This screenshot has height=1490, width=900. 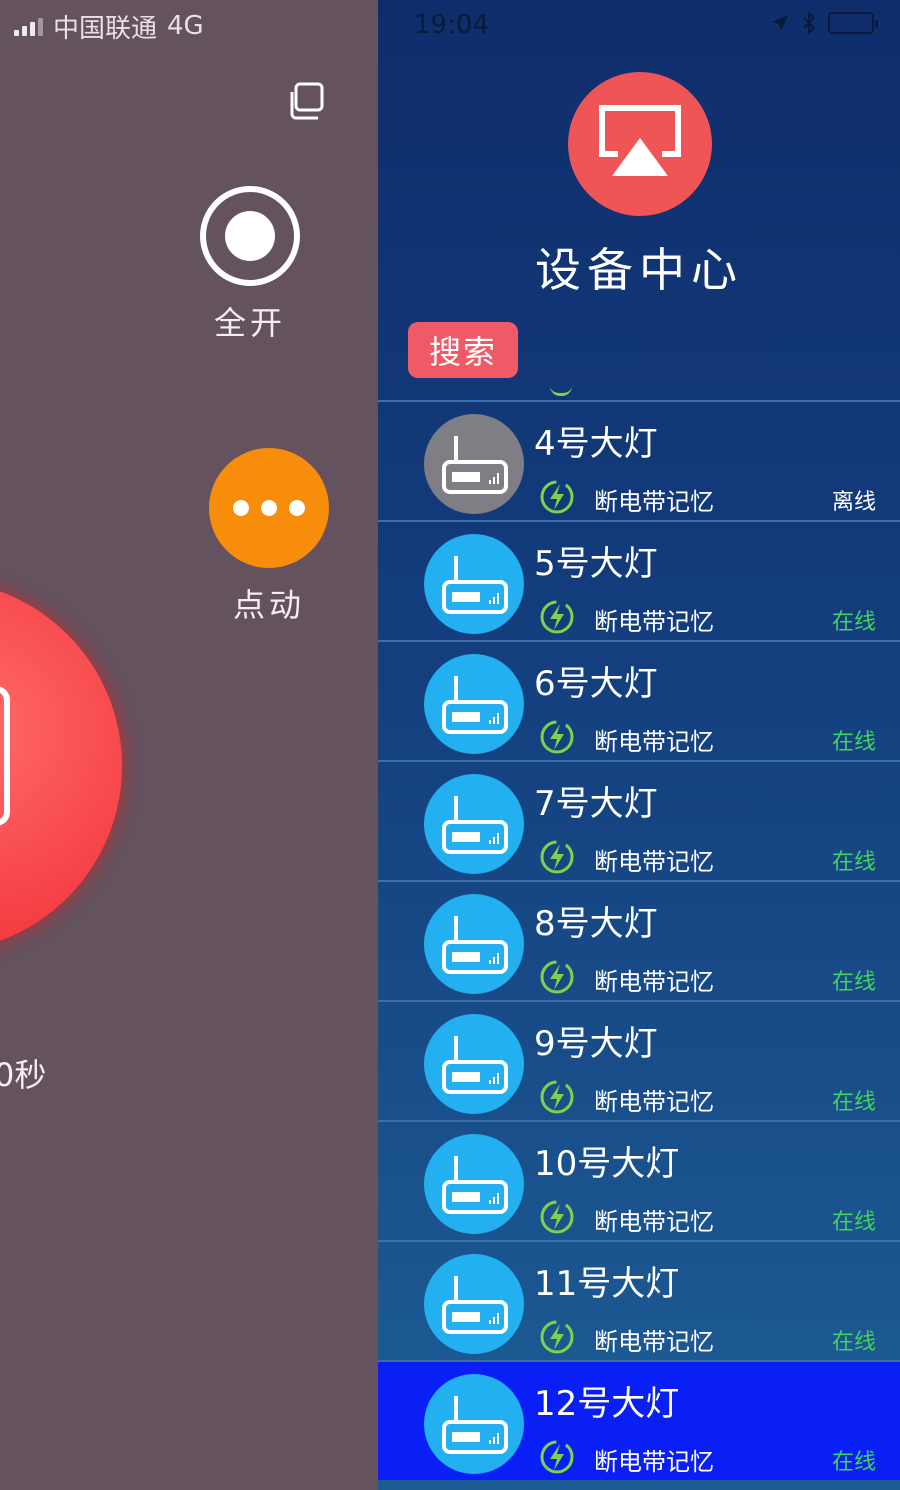 I want to click on network-type: 4G, so click(x=185, y=26).